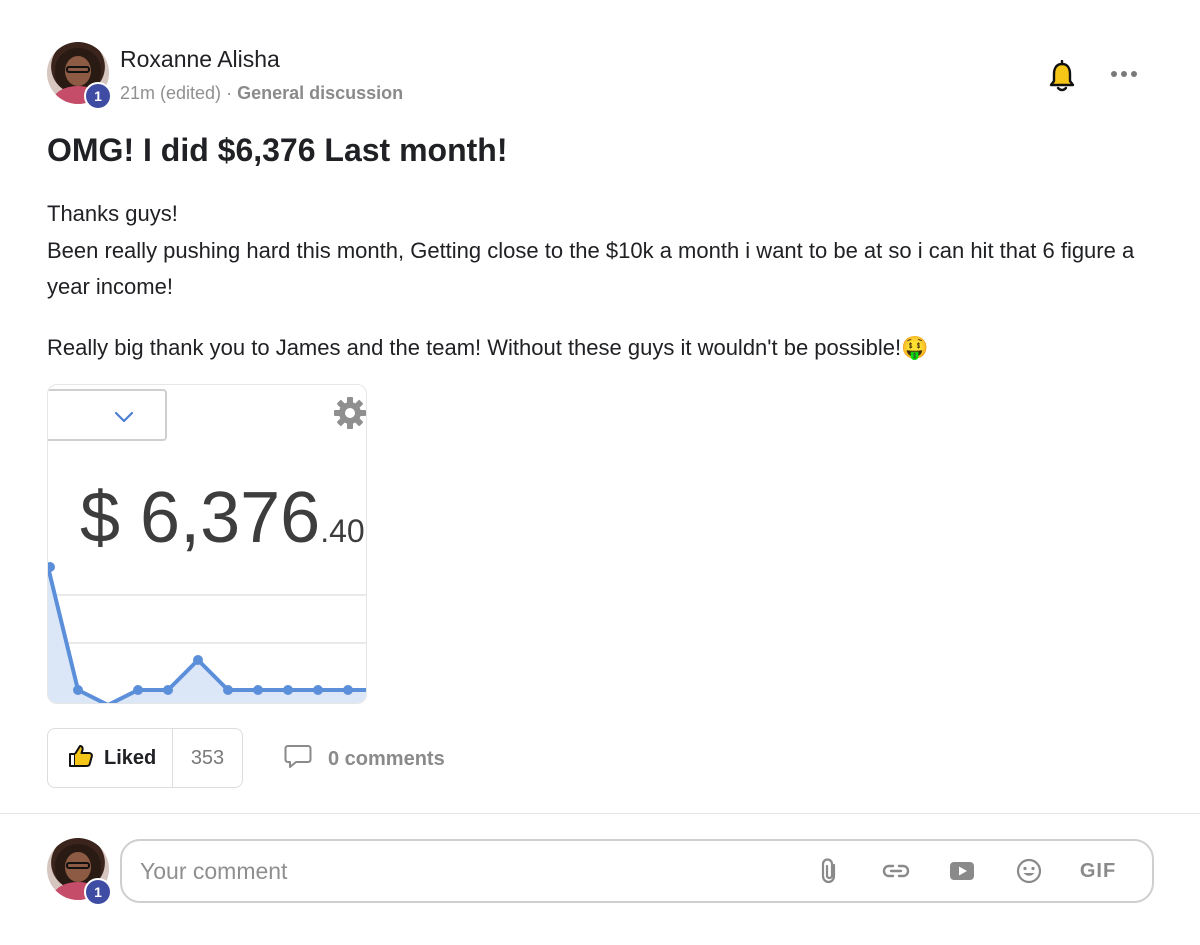 The height and width of the screenshot is (945, 1200). Describe the element at coordinates (342, 531) in the screenshot. I see `image-amount-cents: .40` at that location.